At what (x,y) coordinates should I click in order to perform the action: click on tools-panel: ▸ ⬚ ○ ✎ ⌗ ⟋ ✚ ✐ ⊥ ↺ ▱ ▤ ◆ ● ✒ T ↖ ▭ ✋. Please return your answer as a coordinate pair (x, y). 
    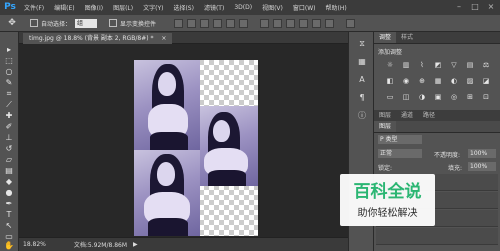
    Looking at the image, I should click on (9, 141).